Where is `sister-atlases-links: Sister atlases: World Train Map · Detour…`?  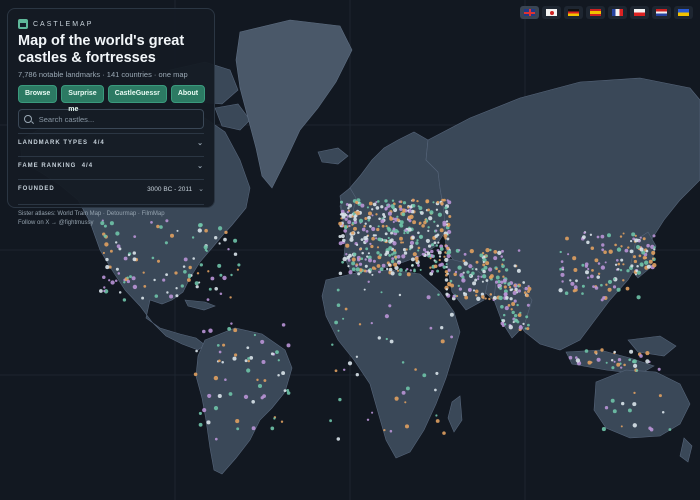
sister-atlases-links: Sister atlases: World Train Map · Detour… is located at coordinates (111, 214).